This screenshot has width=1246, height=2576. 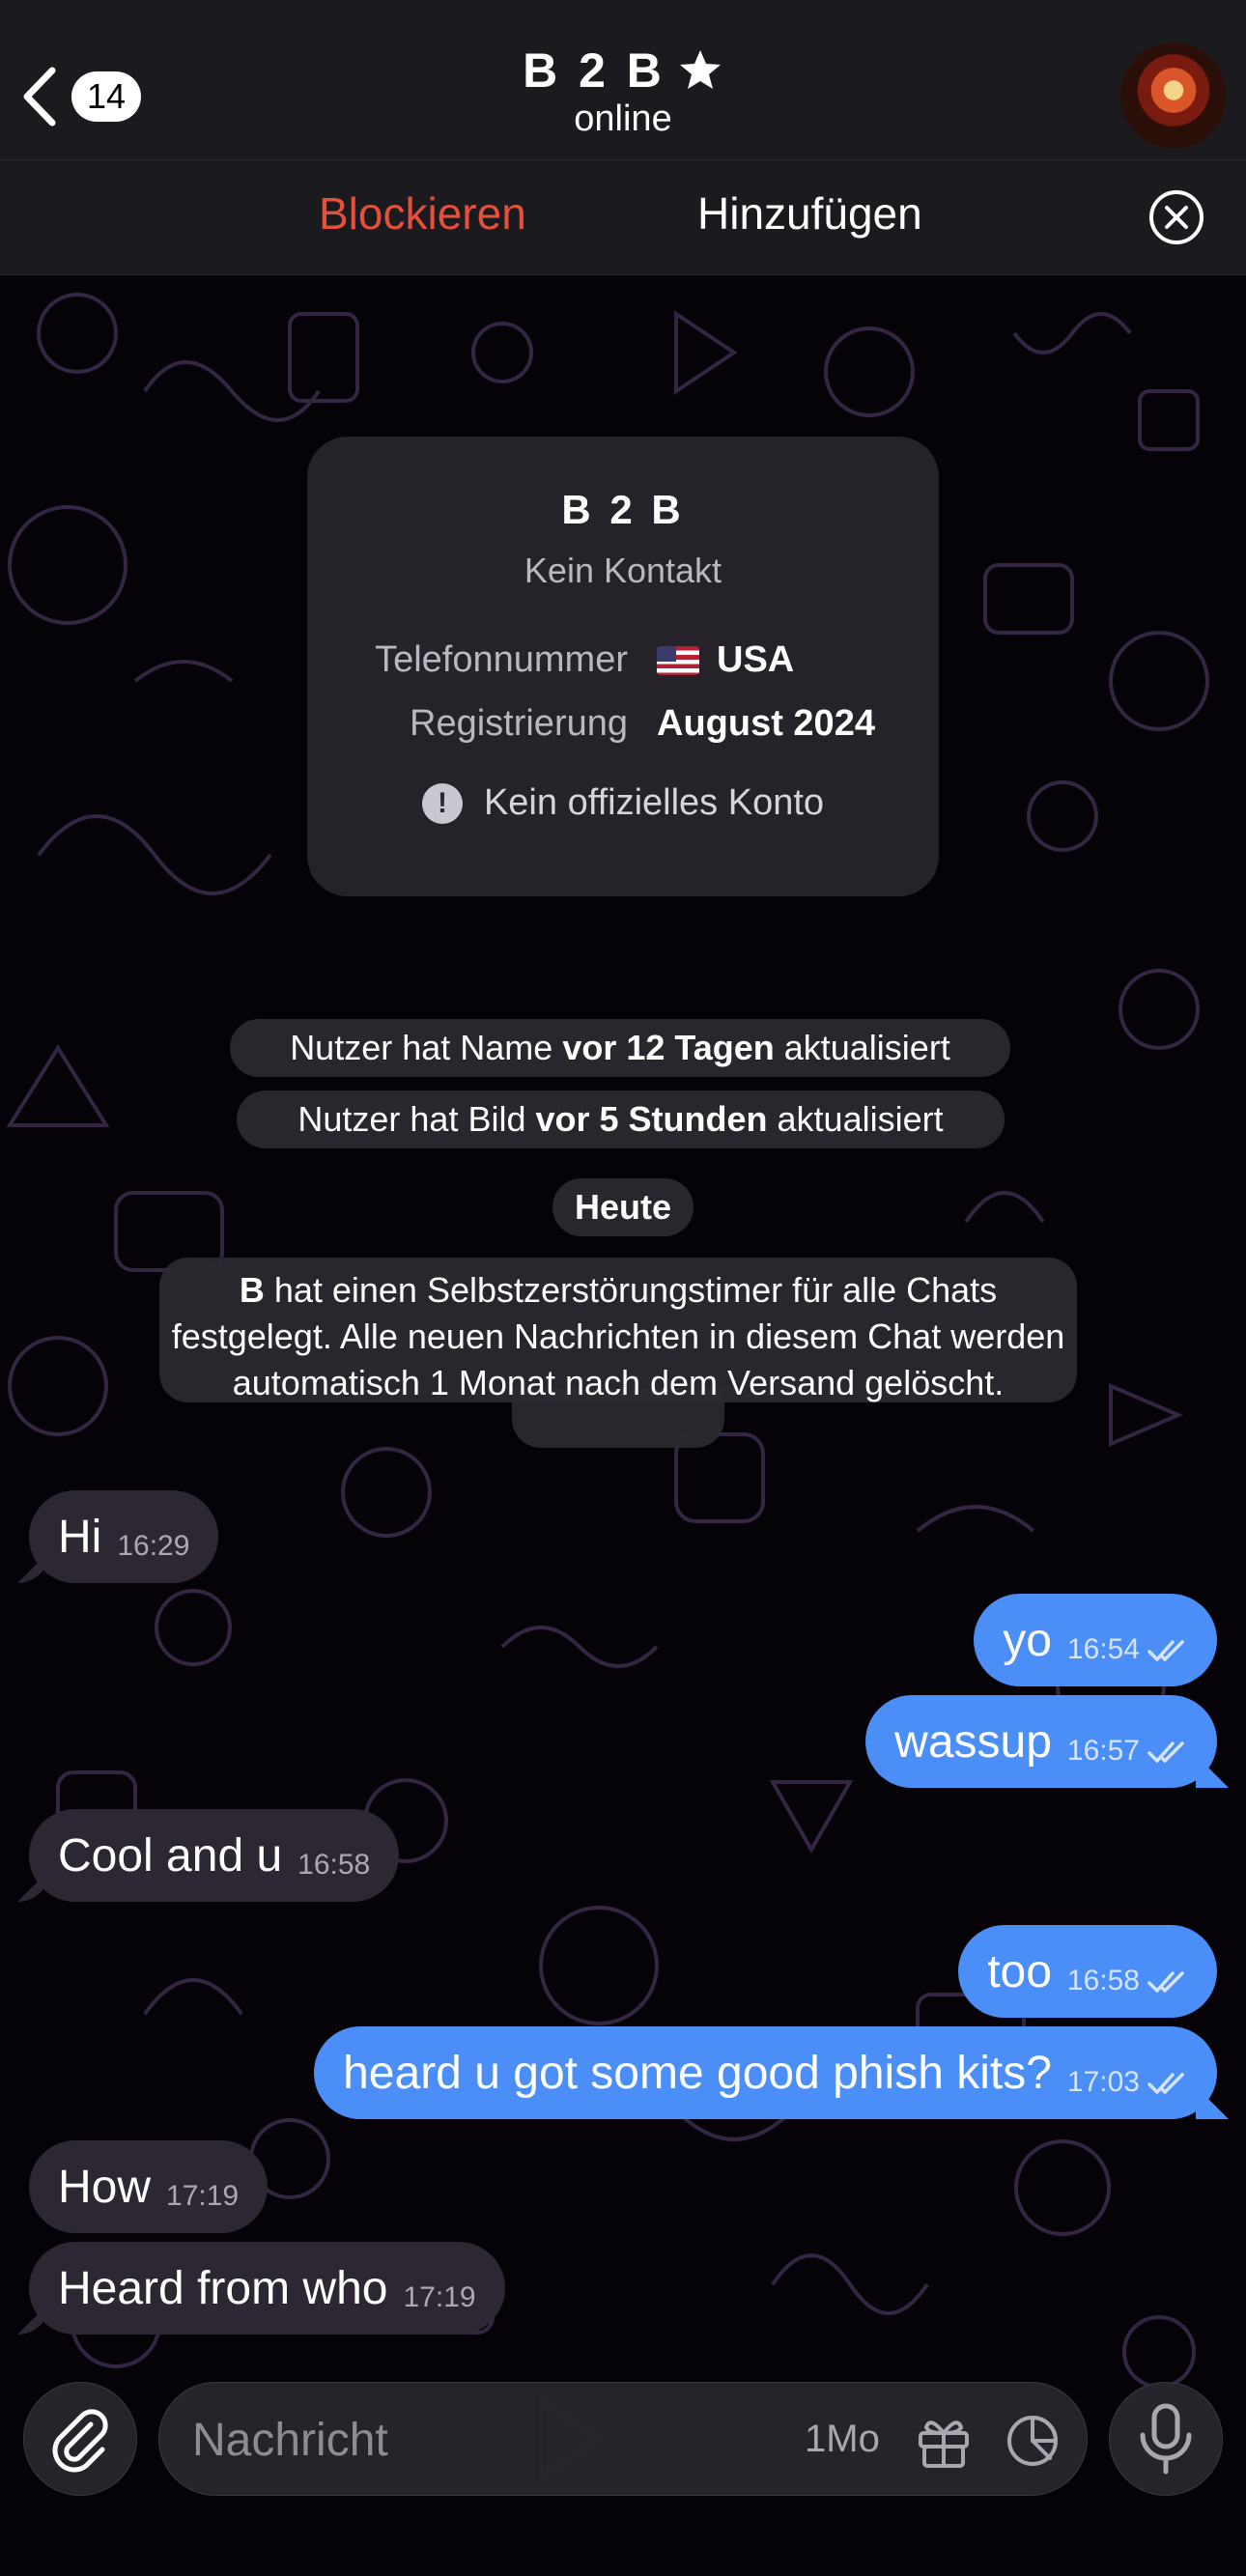 I want to click on phone-label: Telefonnummer, so click(x=501, y=659).